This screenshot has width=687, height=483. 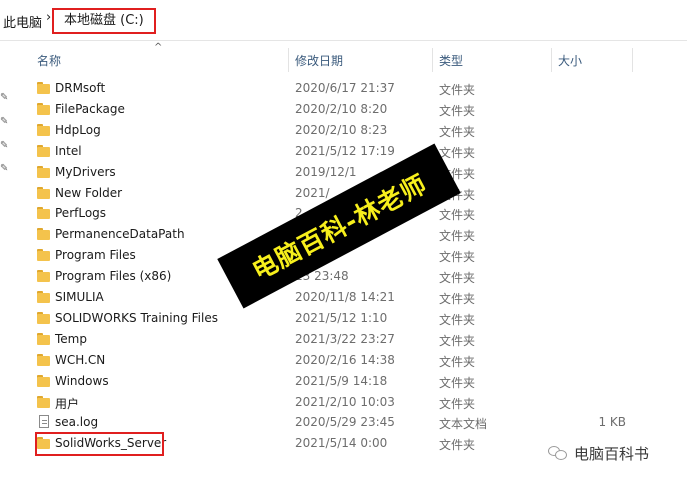 I want to click on file-row: Intel 2021/5/12 17:19 文件夹, so click(x=343, y=151).